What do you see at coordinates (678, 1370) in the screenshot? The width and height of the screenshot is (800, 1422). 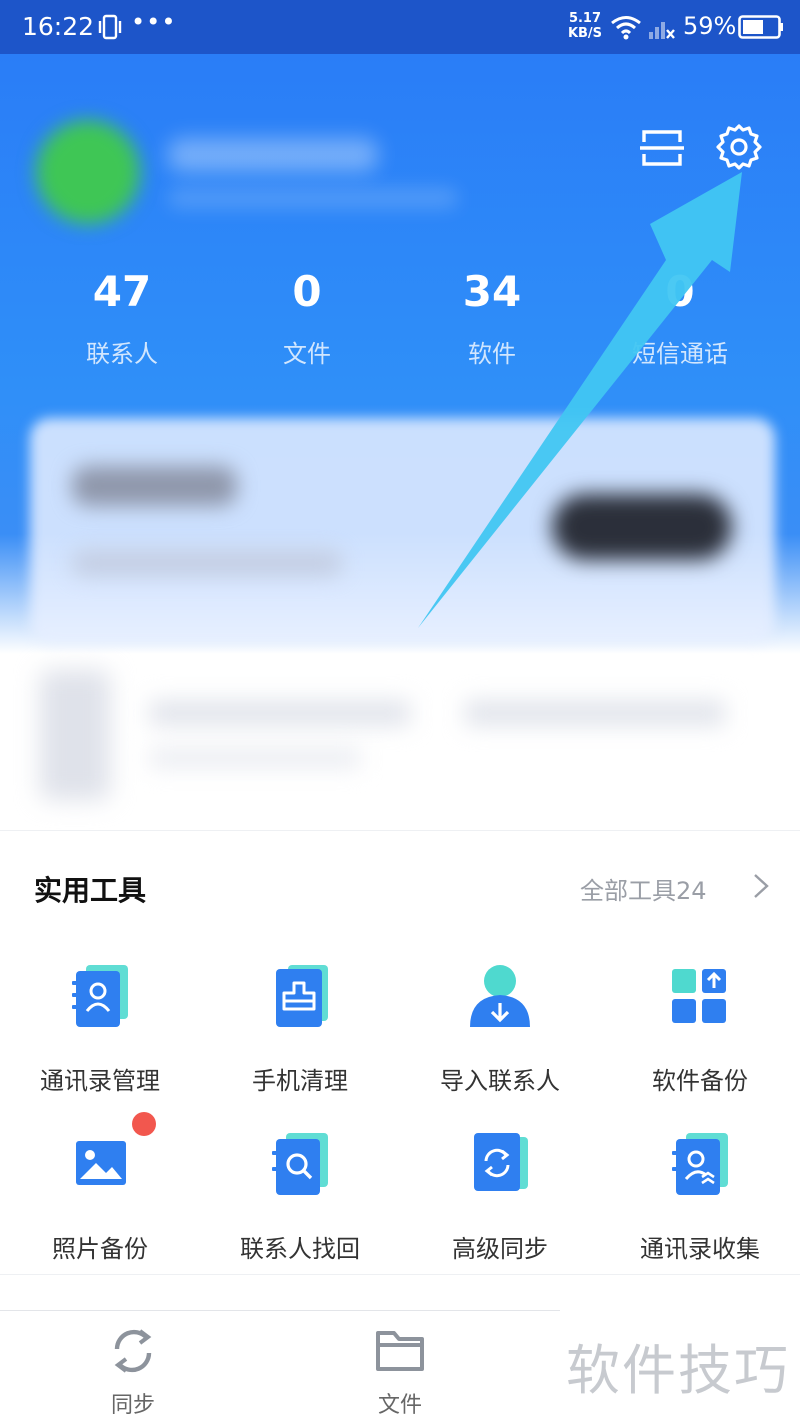 I see `watermark: 软件技巧` at bounding box center [678, 1370].